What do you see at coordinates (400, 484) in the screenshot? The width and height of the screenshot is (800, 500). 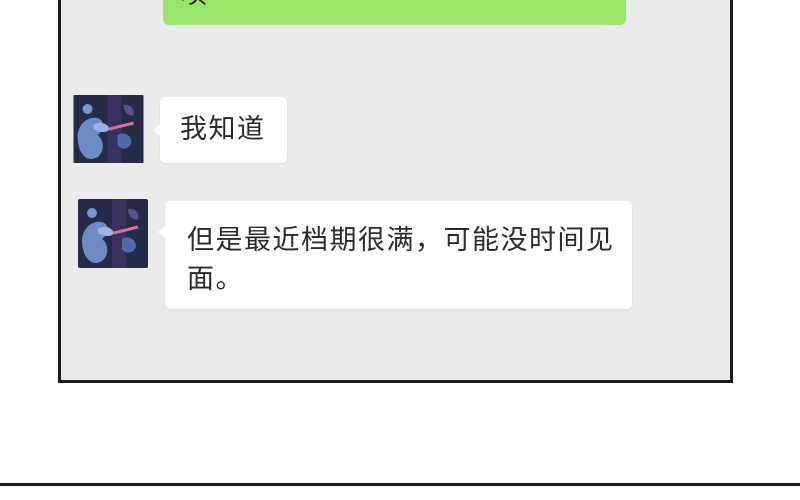 I see `next-panel-border` at bounding box center [400, 484].